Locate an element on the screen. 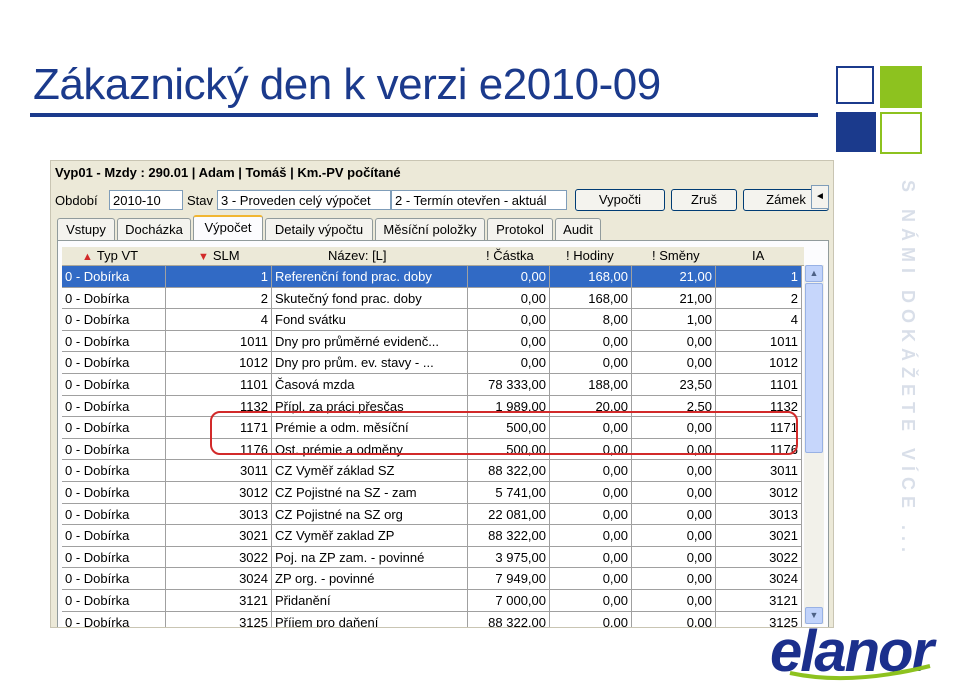 The image size is (960, 696). cell-ia: 3021 is located at coordinates (759, 536).